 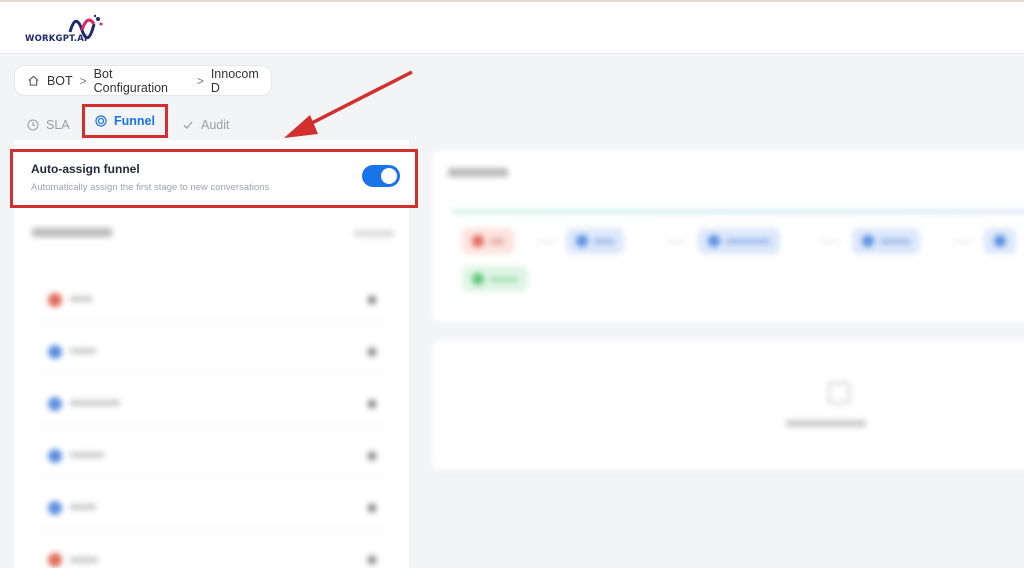 I want to click on tab-sla-label: SLA, so click(x=58, y=125).